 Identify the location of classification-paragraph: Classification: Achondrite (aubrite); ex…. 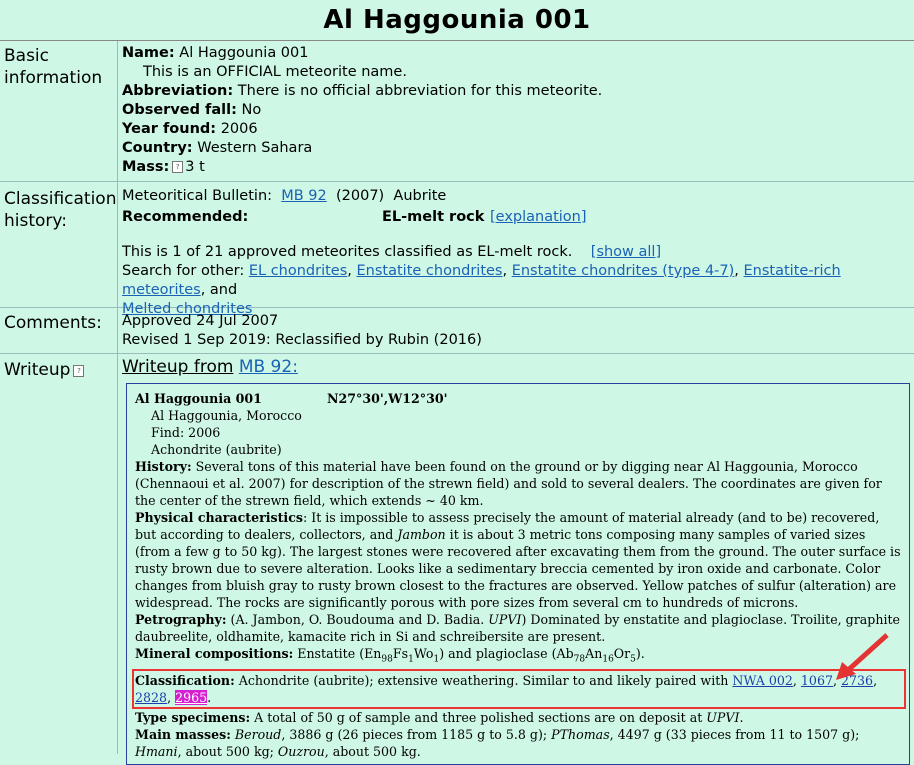
(519, 688).